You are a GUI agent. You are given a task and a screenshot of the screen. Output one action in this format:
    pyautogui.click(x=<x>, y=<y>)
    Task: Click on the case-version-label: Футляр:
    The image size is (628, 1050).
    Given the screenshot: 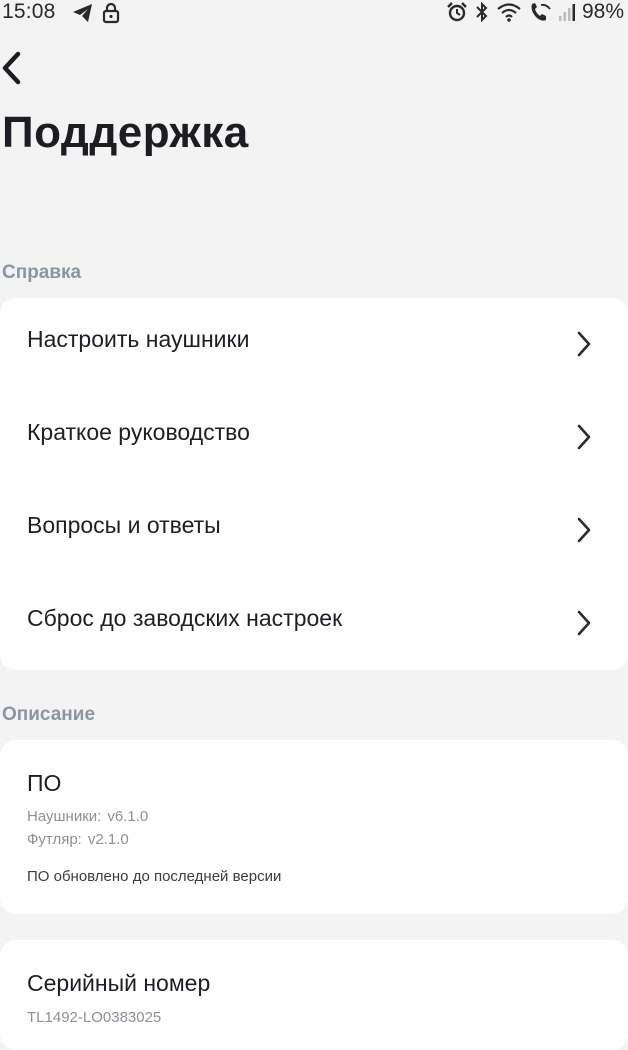 What is the action you would take?
    pyautogui.click(x=54, y=839)
    